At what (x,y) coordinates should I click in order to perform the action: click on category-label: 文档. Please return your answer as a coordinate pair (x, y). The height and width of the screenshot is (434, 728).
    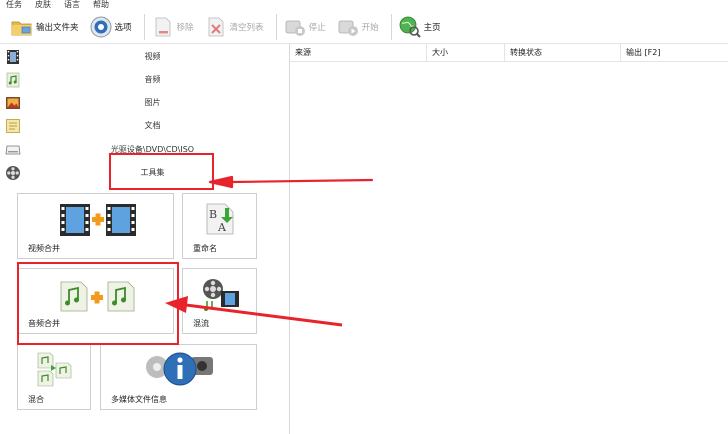
    Looking at the image, I should click on (152, 125).